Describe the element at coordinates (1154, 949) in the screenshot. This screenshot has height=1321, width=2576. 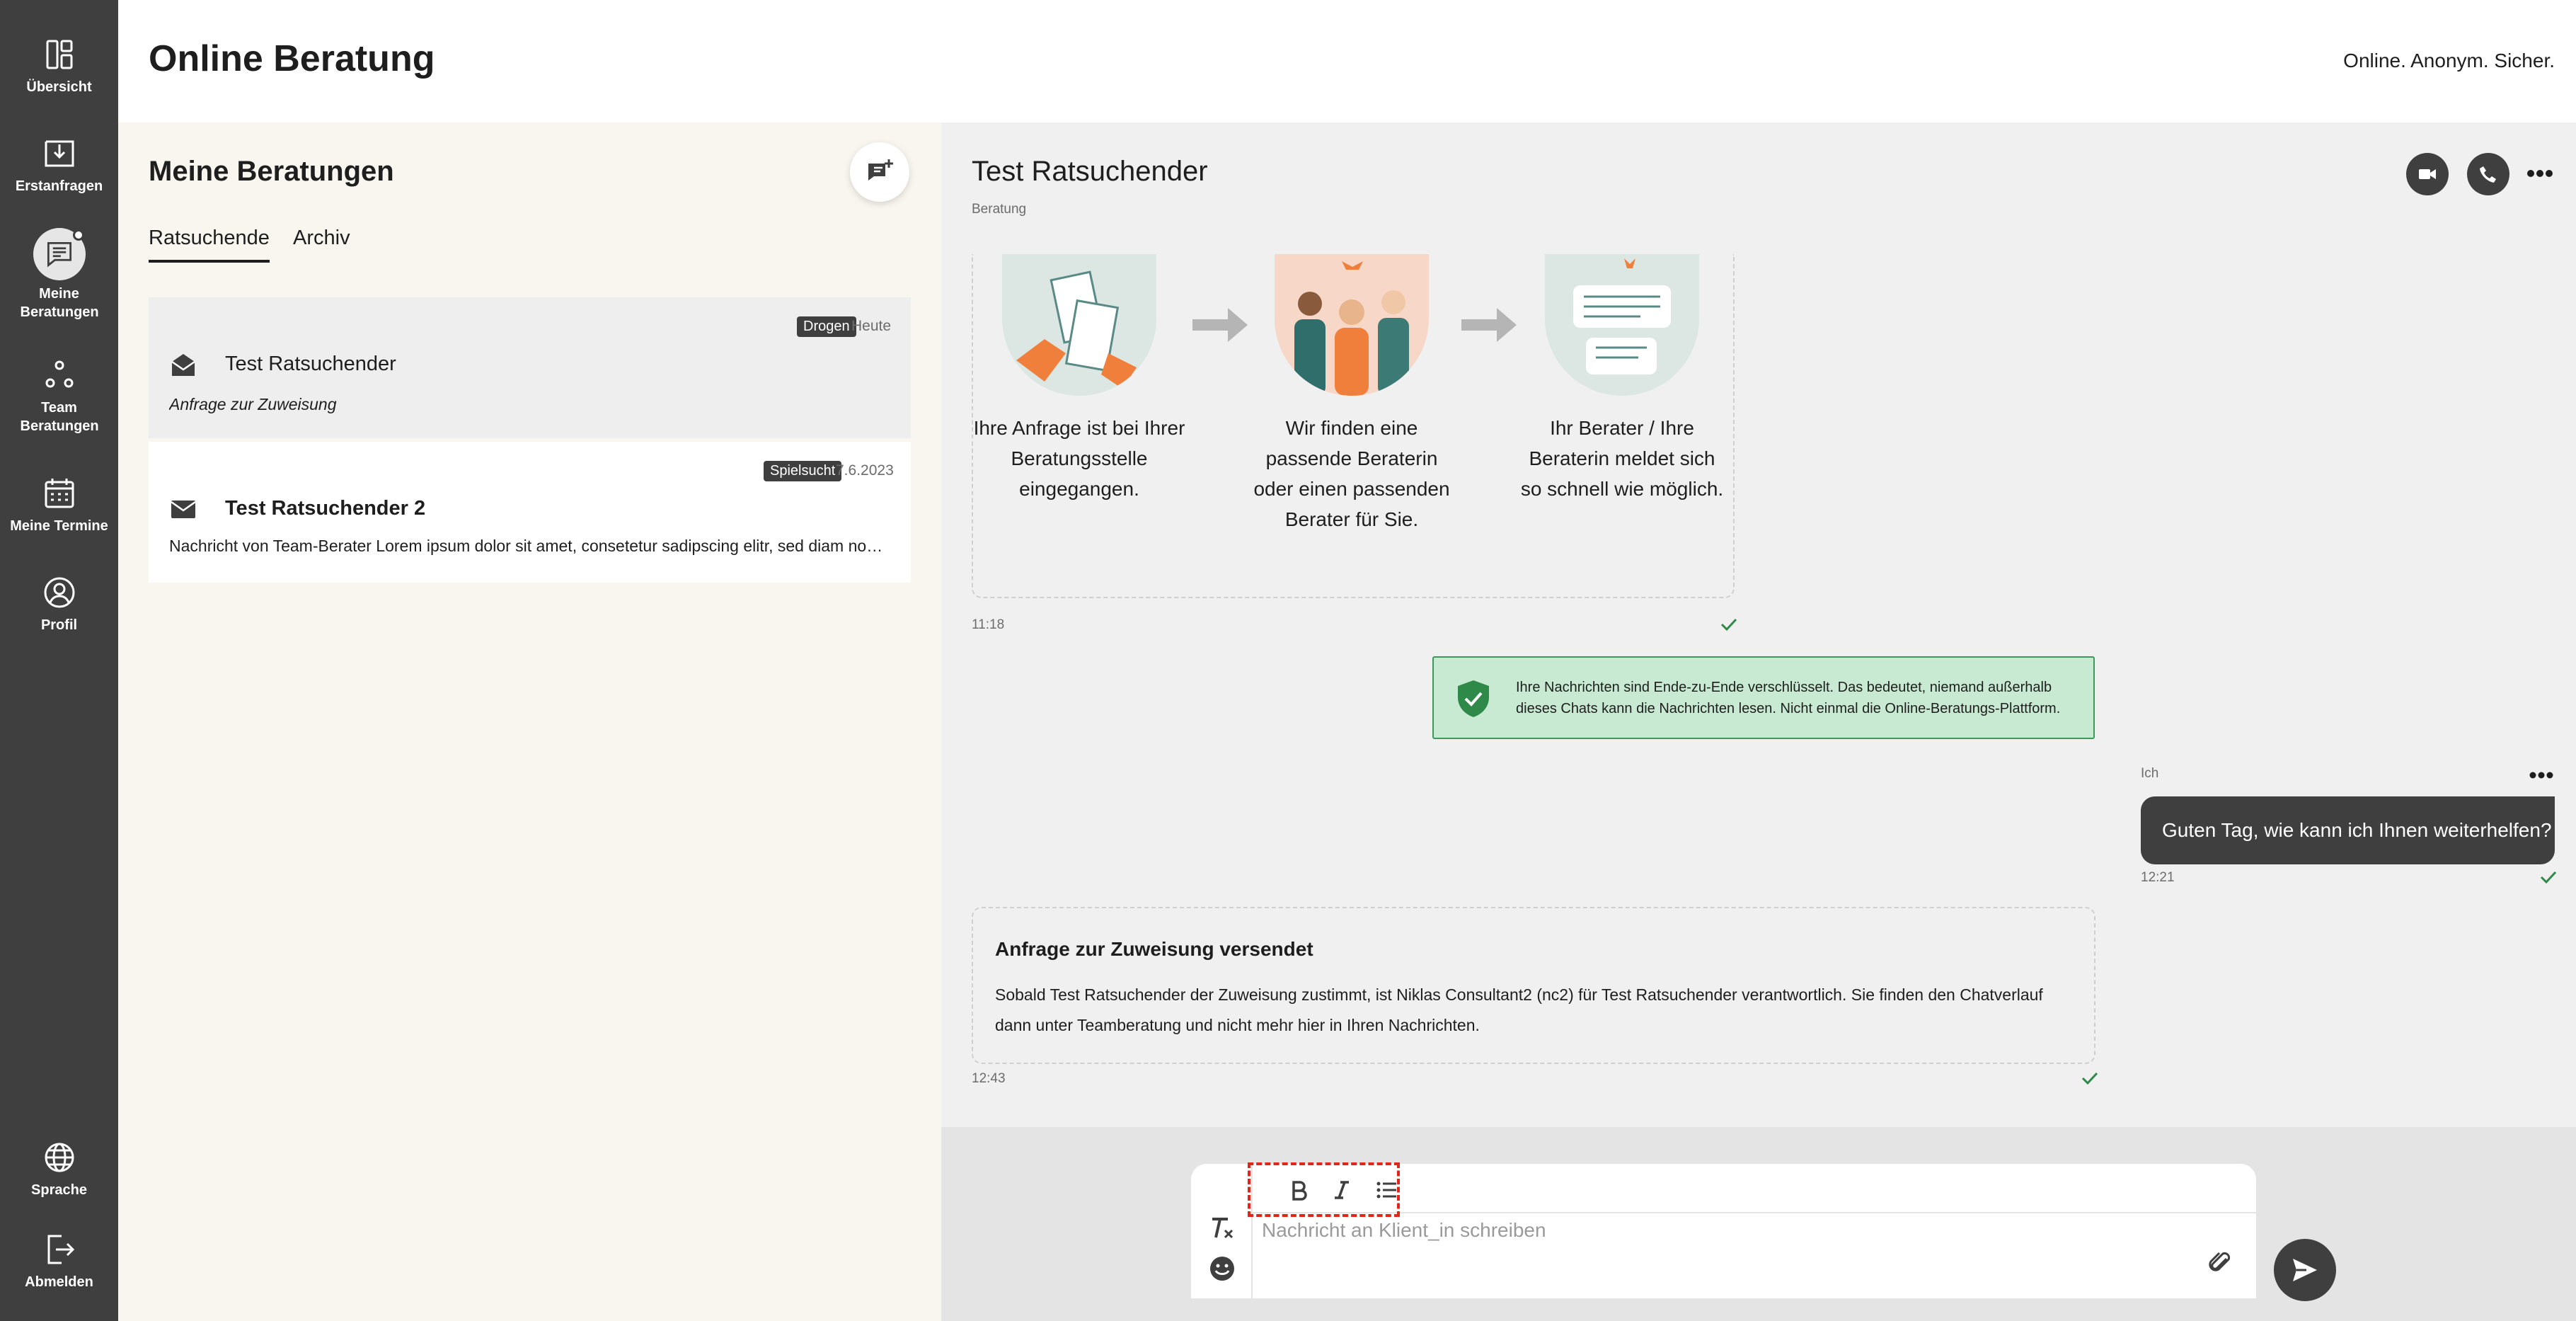
I see `system-message-title: Anfrage zur Zuweisung versendet` at that location.